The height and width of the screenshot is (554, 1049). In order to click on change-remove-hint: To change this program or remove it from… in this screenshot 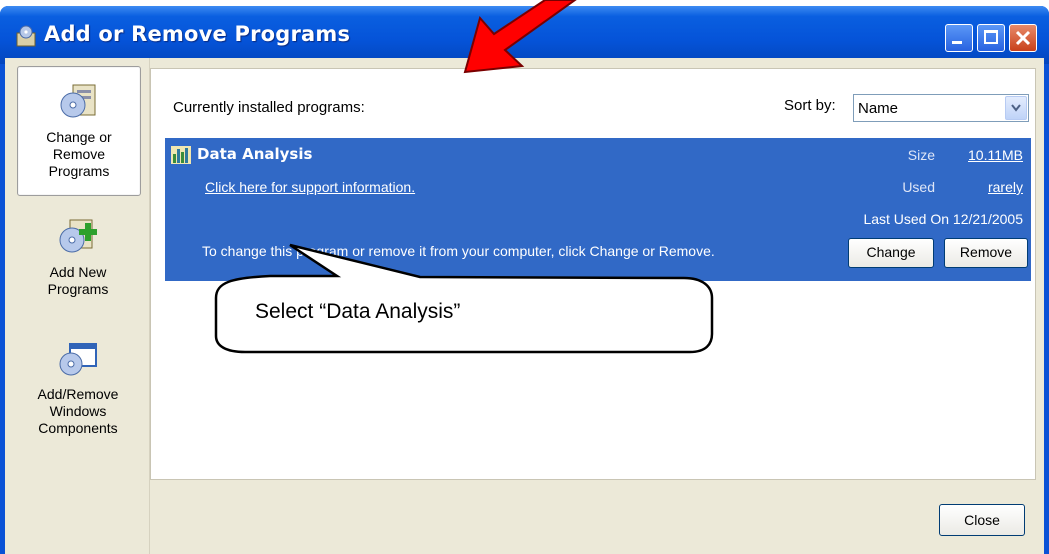, I will do `click(458, 251)`.